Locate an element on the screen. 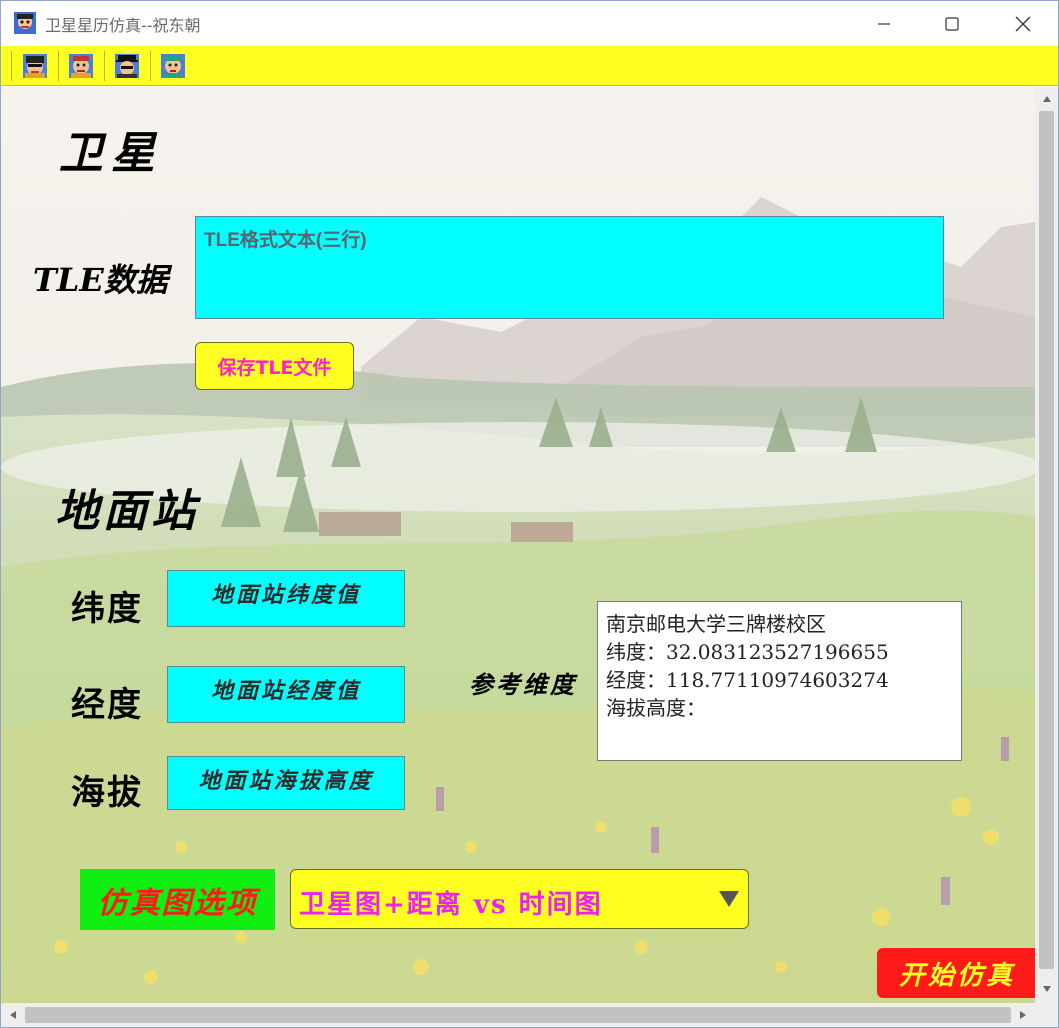 This screenshot has height=1028, width=1059. altitude-input: 地面站海拔高度 is located at coordinates (286, 783).